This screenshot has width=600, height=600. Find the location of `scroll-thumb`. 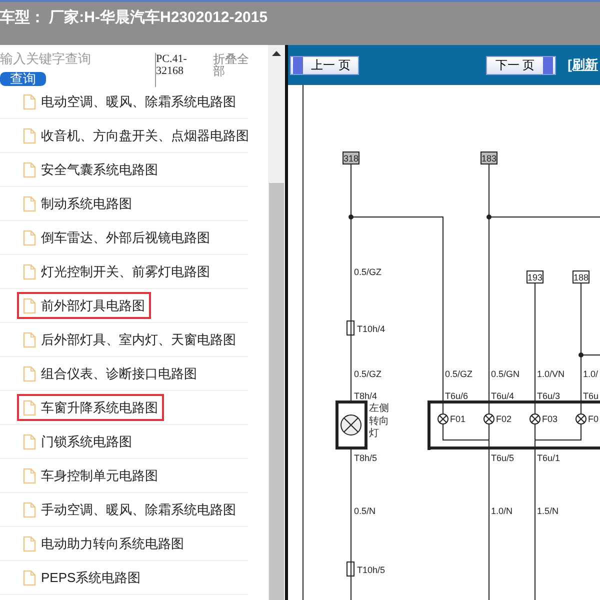

scroll-thumb is located at coordinates (276, 391).